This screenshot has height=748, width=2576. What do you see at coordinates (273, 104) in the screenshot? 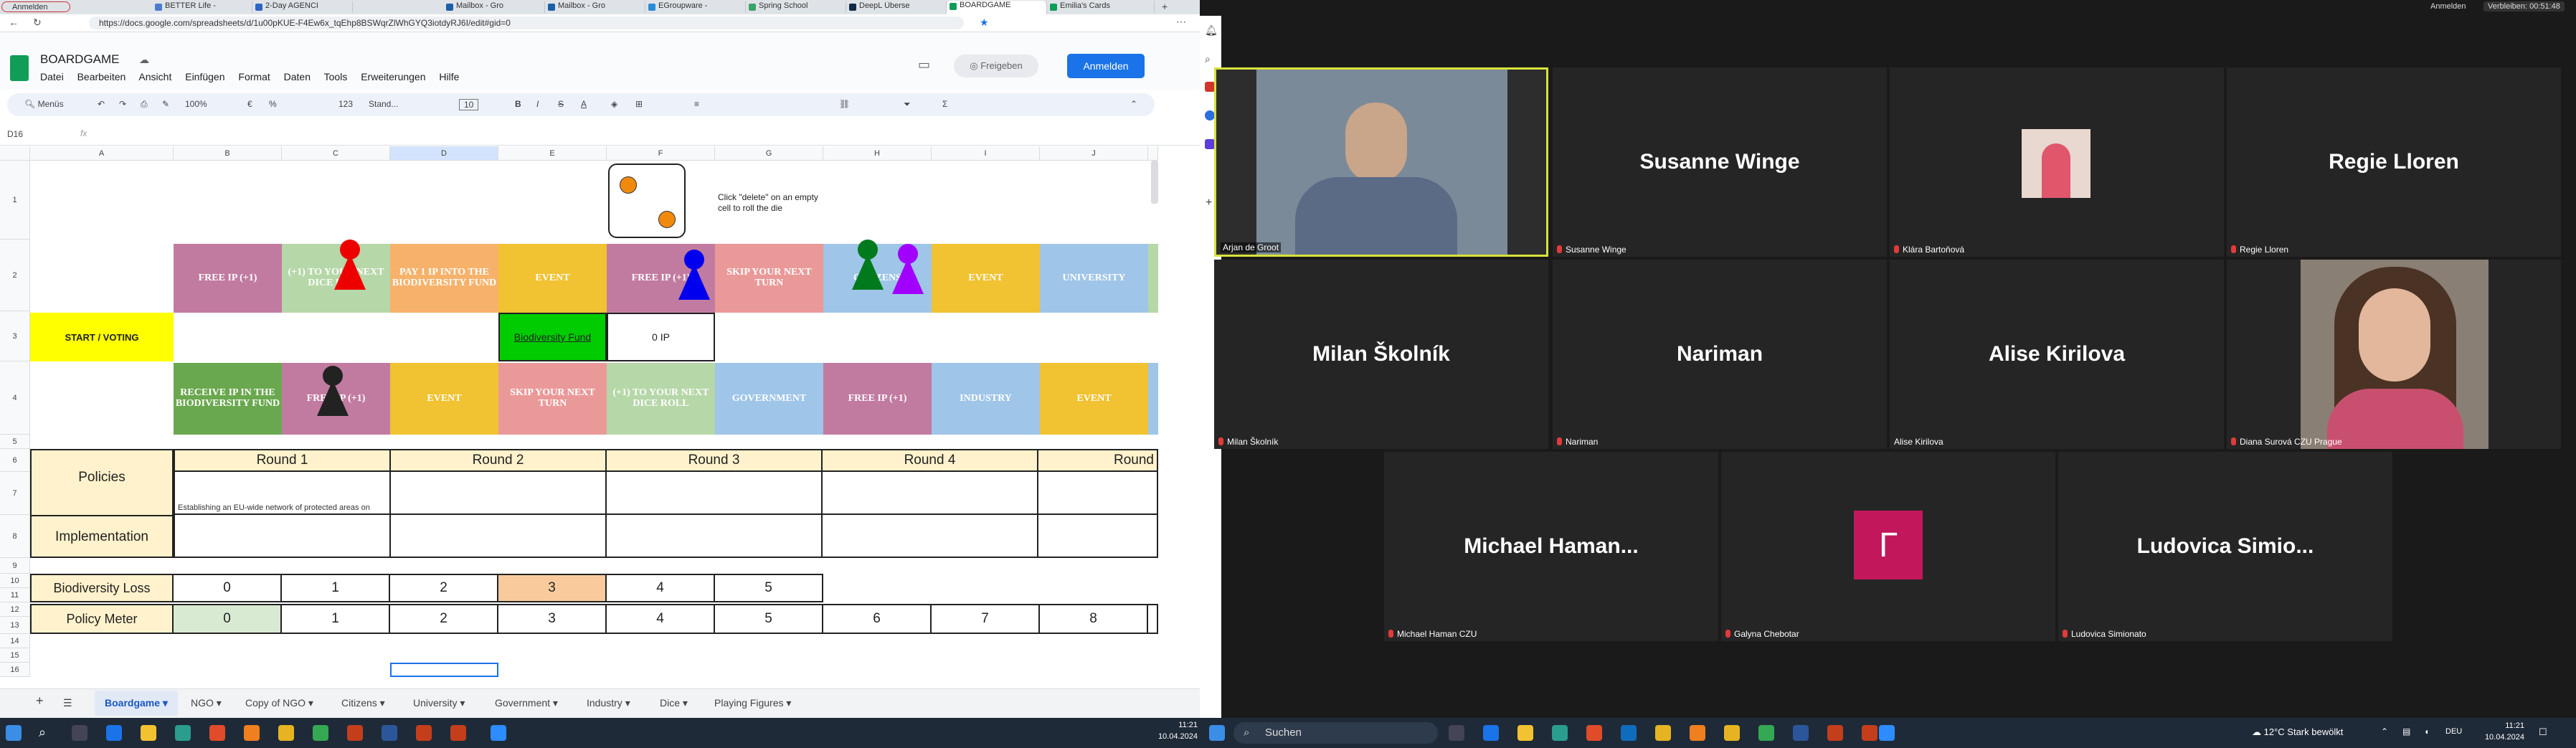
I see `percent-format-button: %` at bounding box center [273, 104].